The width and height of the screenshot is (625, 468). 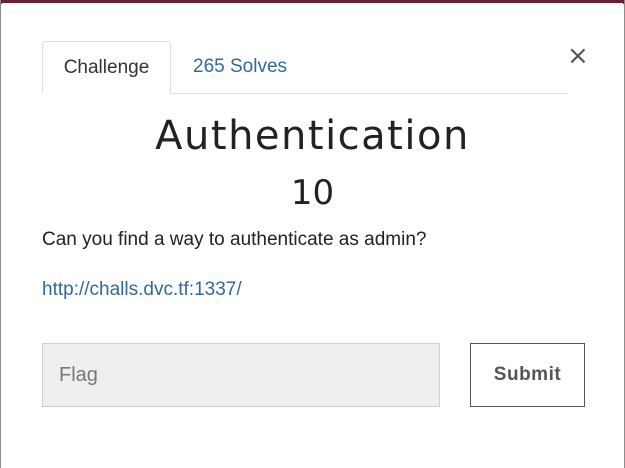 I want to click on close-icon: ×, so click(x=578, y=56).